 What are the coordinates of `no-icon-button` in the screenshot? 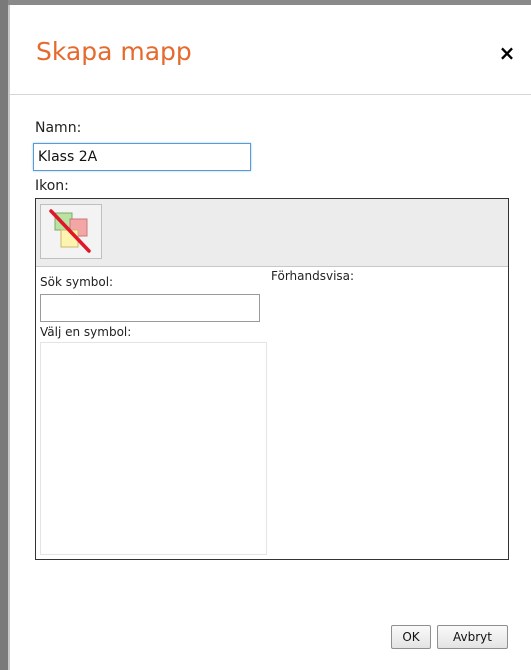 It's located at (71, 231).